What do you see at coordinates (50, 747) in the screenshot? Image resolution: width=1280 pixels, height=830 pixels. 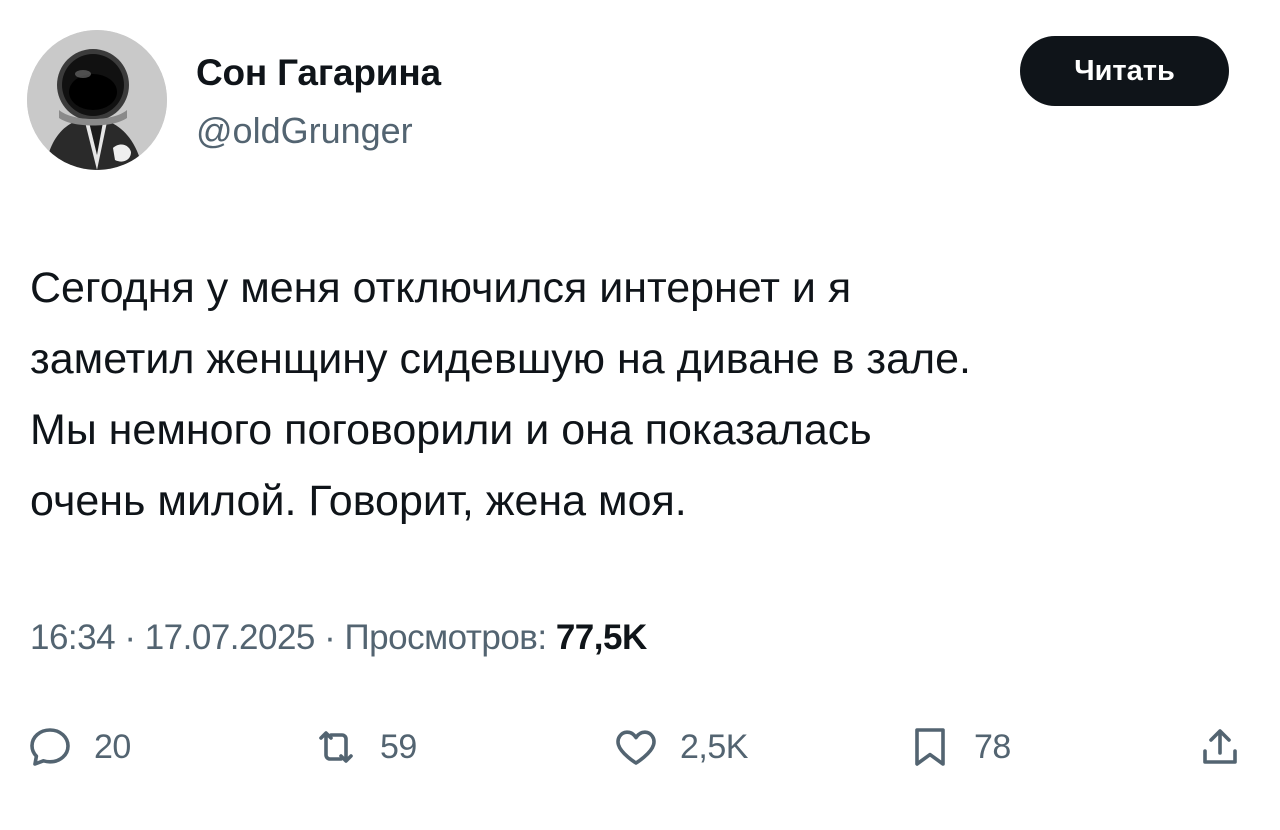 I see `reply-icon` at bounding box center [50, 747].